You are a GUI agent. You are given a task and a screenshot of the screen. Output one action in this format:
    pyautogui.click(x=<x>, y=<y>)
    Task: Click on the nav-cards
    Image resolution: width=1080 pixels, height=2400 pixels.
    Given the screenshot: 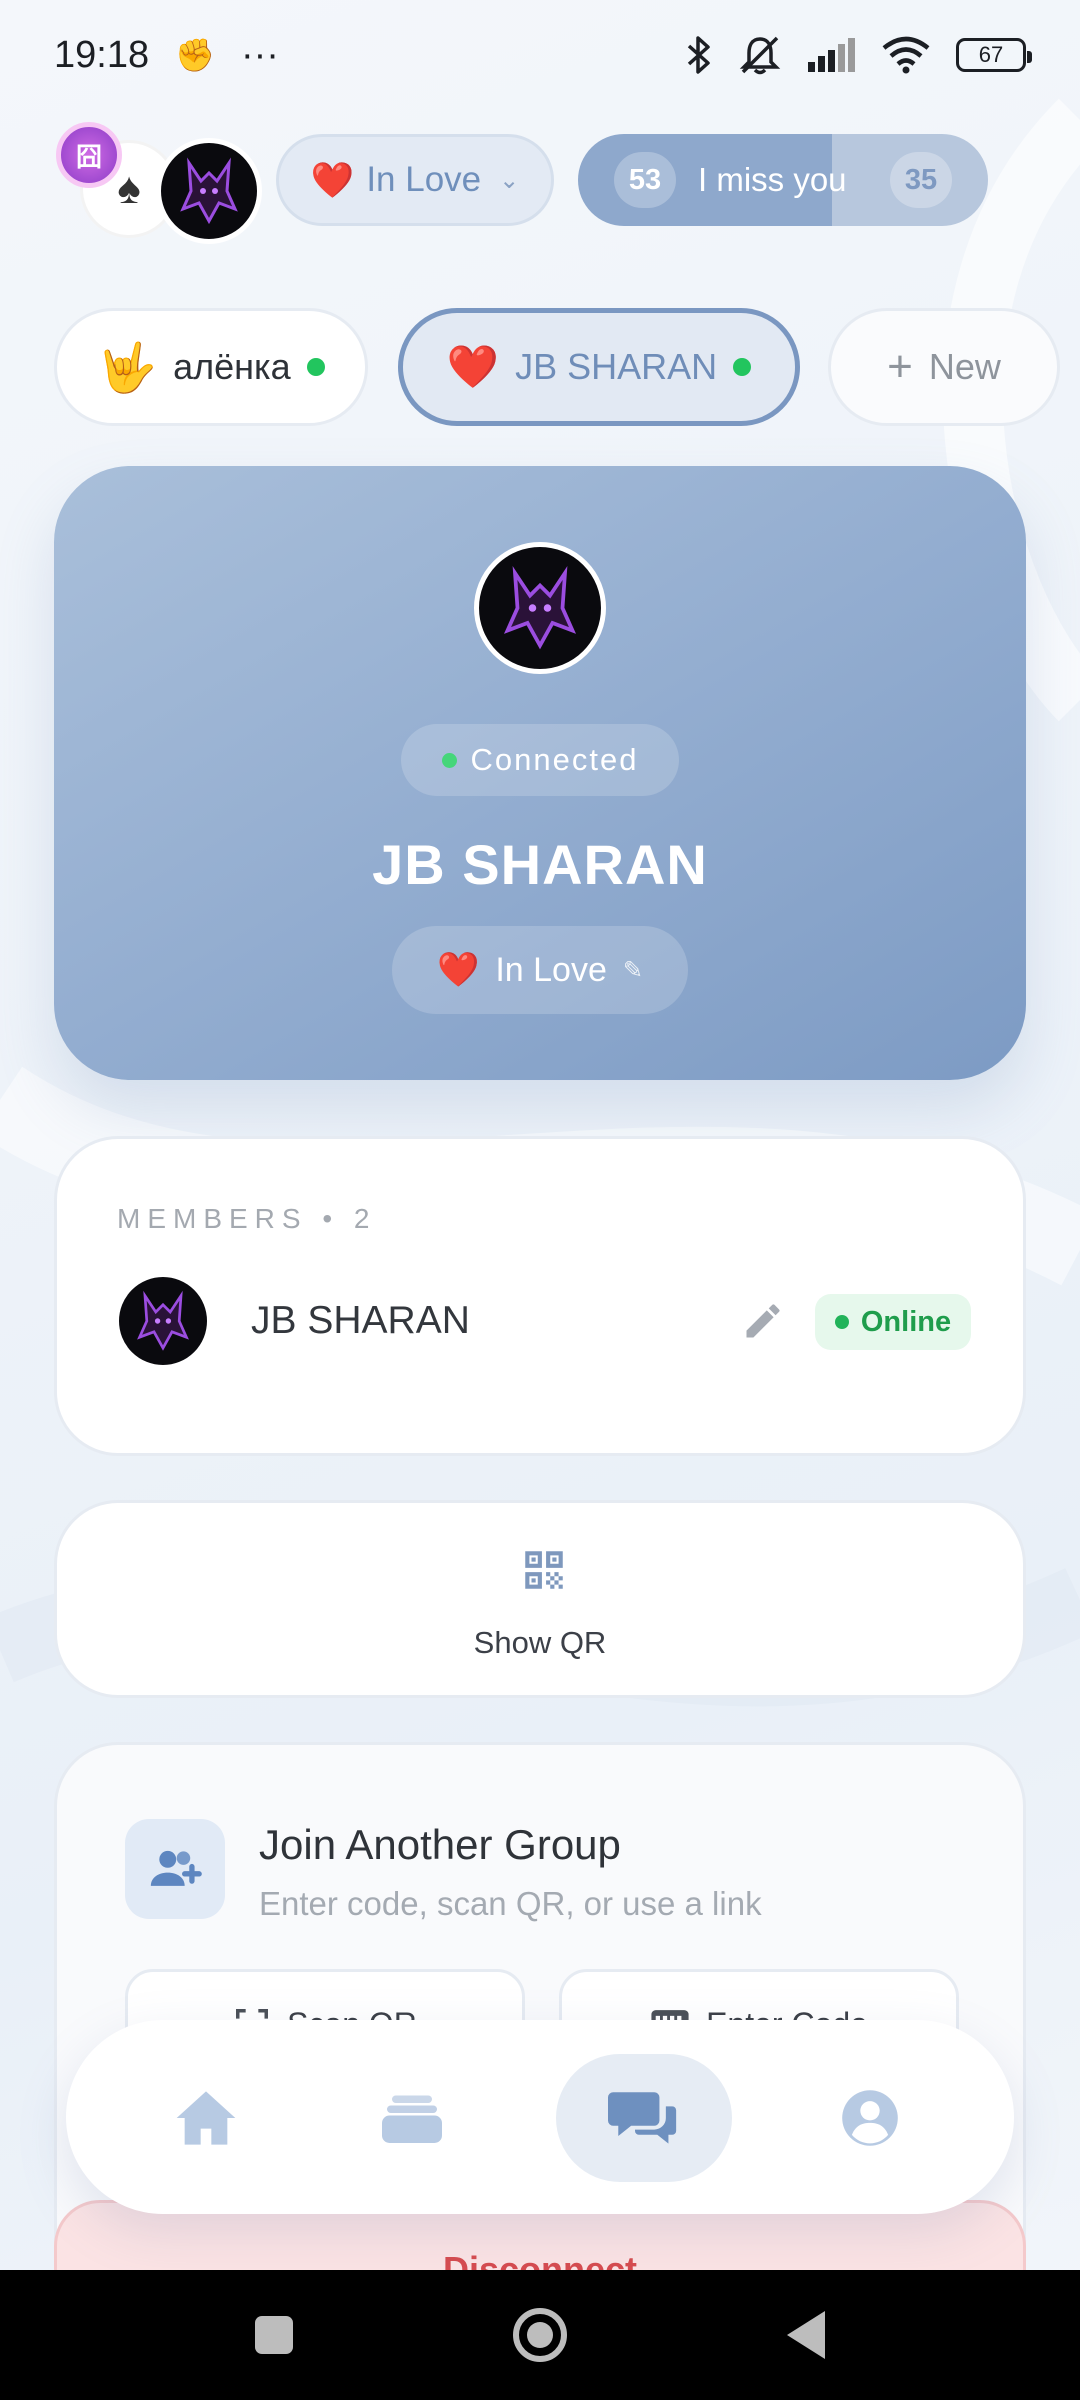 What is the action you would take?
    pyautogui.click(x=412, y=2118)
    